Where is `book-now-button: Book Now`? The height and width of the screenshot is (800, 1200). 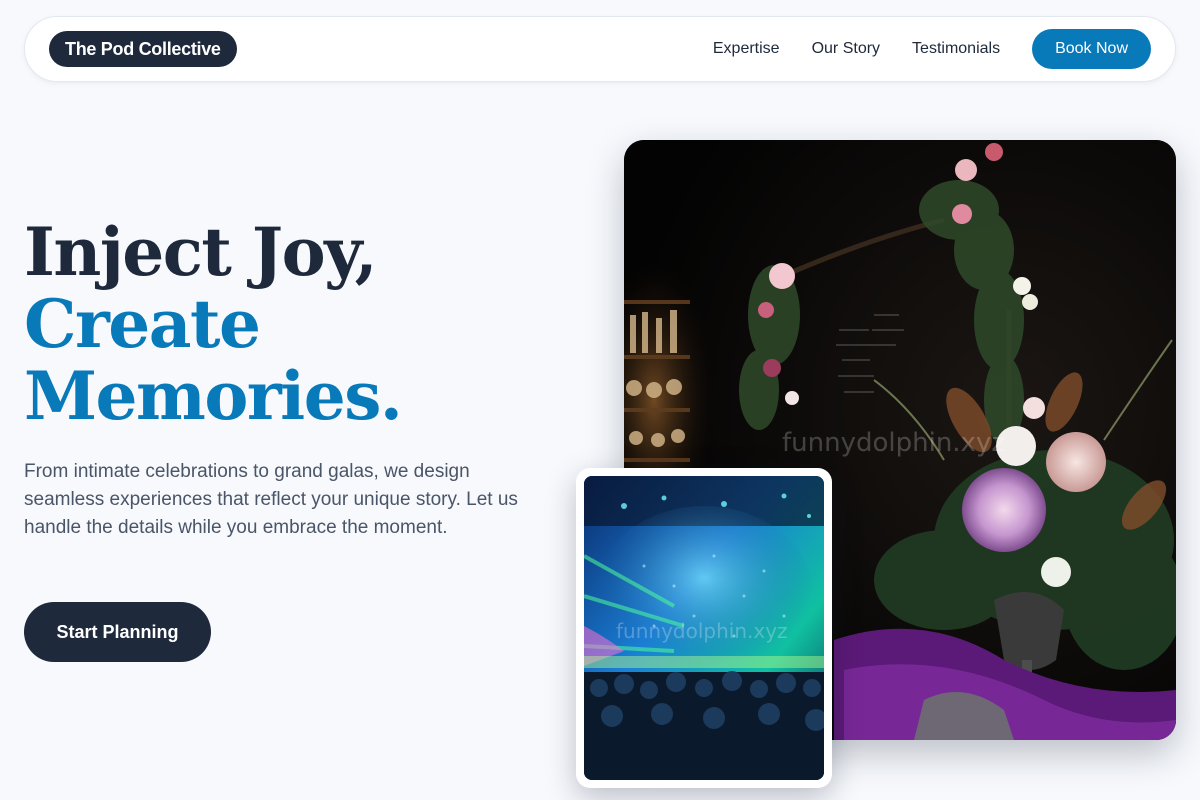
book-now-button: Book Now is located at coordinates (1091, 49).